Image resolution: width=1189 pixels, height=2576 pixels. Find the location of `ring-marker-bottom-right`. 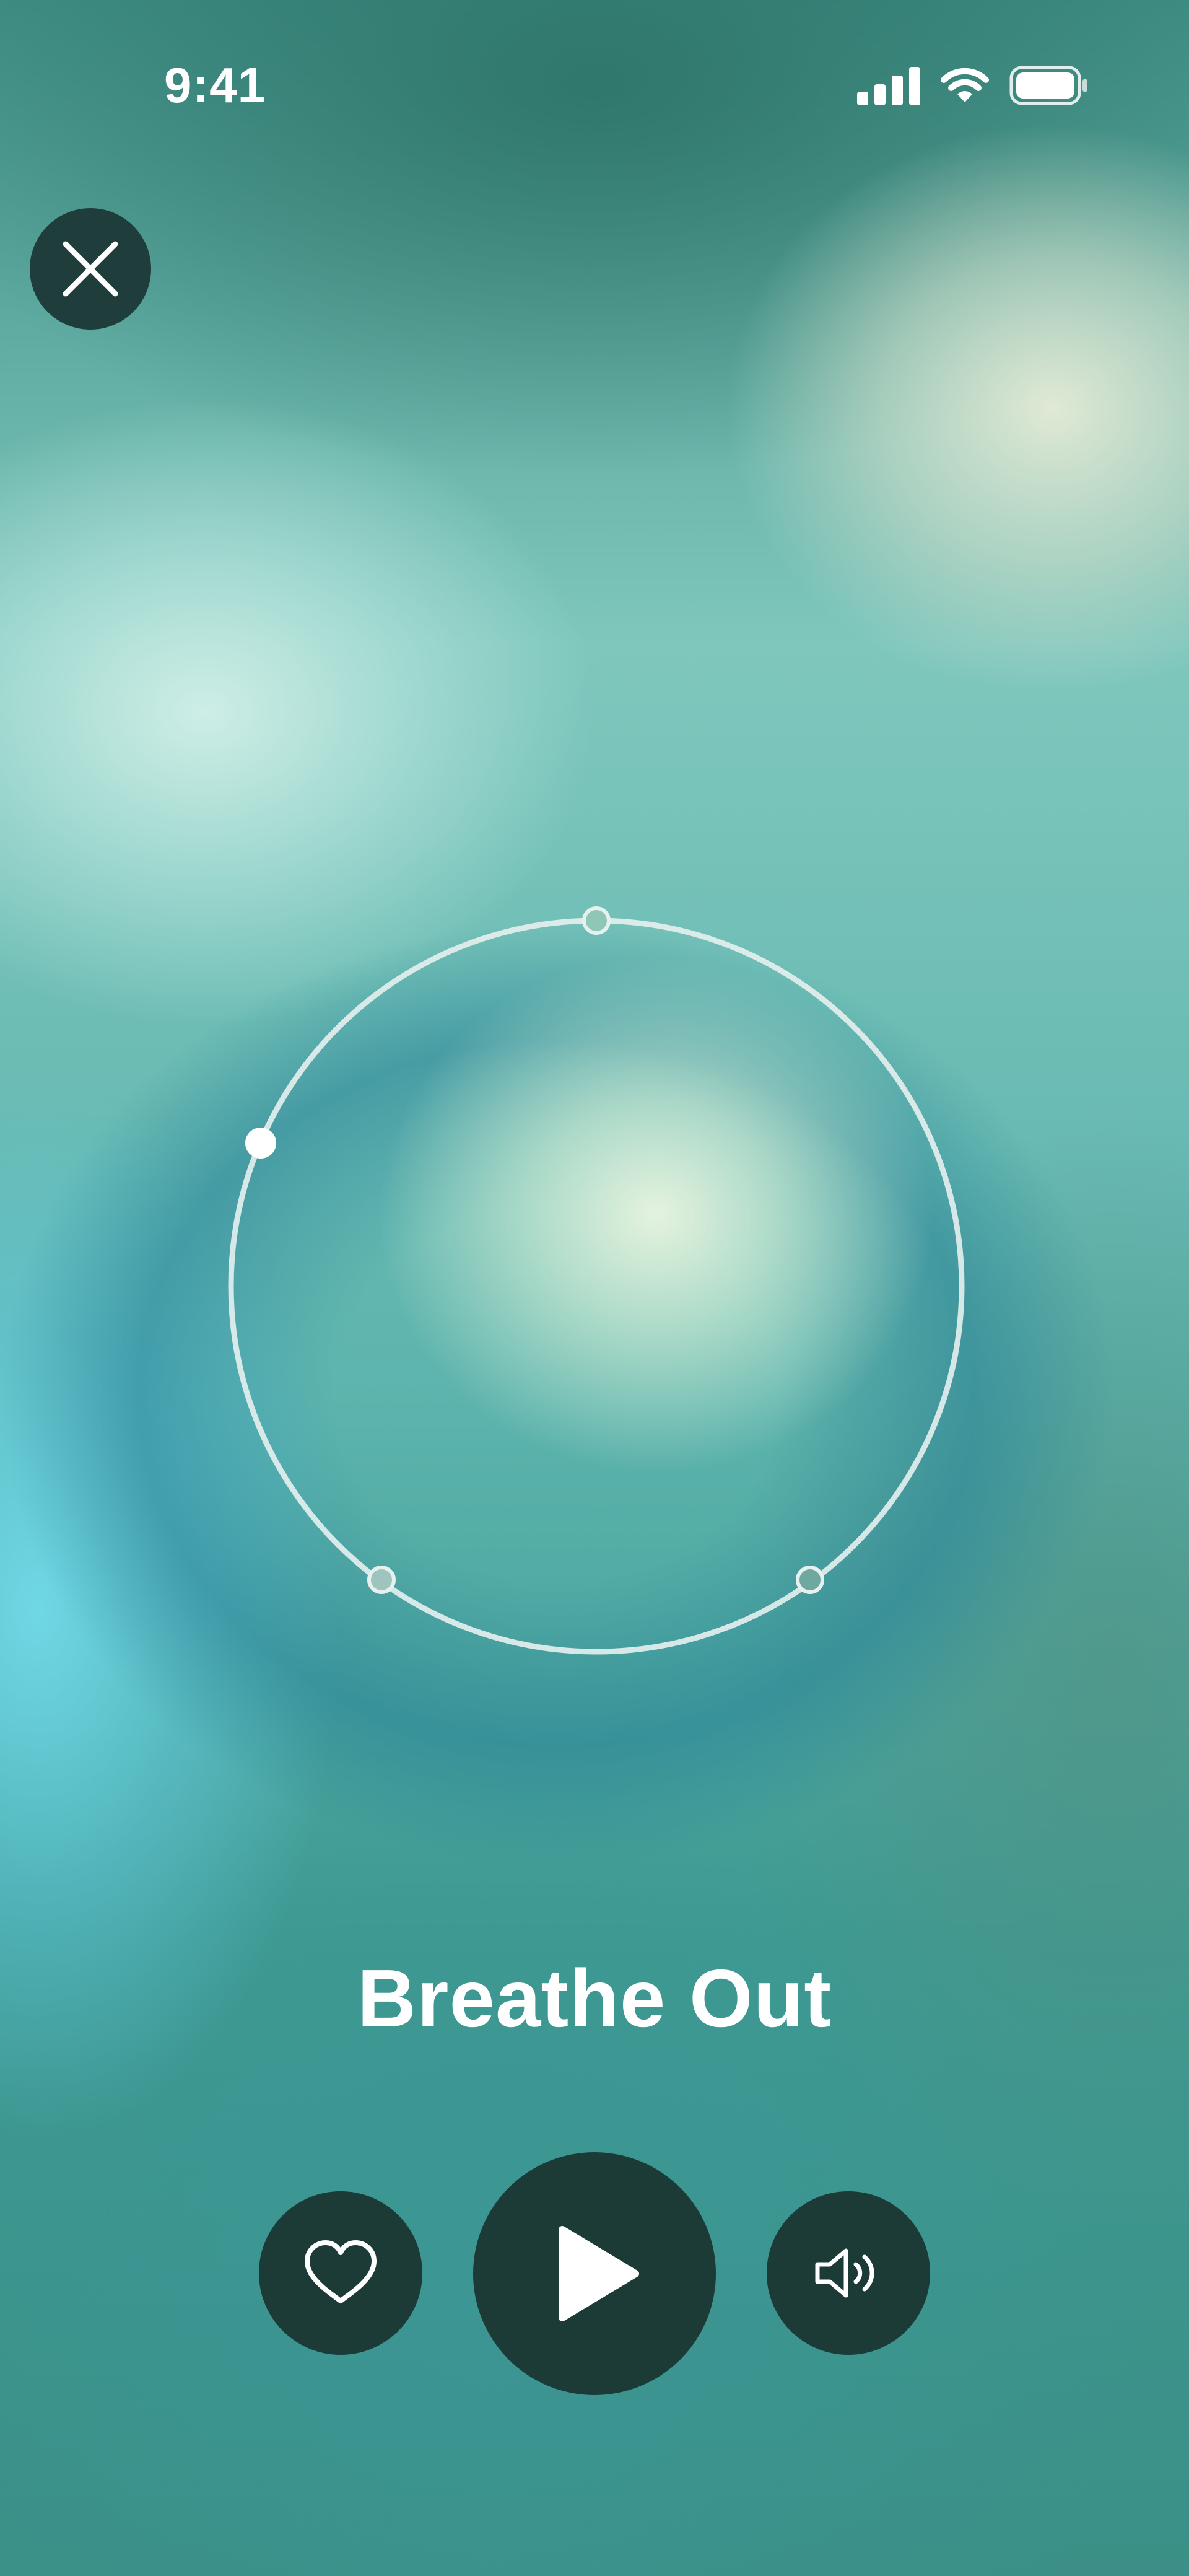

ring-marker-bottom-right is located at coordinates (810, 1580).